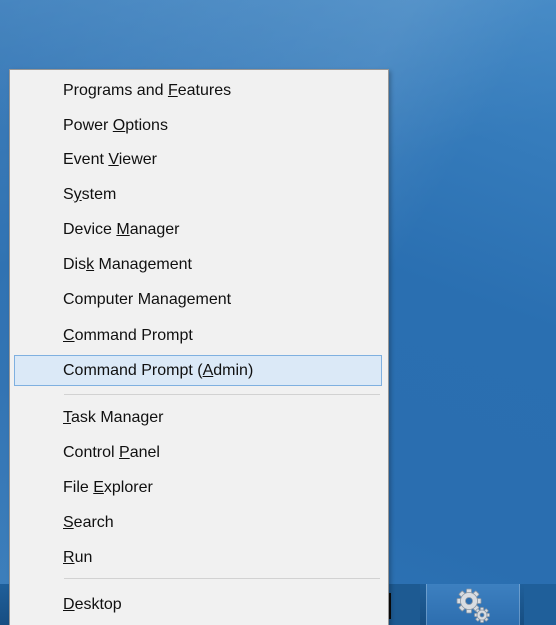 This screenshot has height=625, width=556. I want to click on taskbar-settings-button, so click(473, 604).